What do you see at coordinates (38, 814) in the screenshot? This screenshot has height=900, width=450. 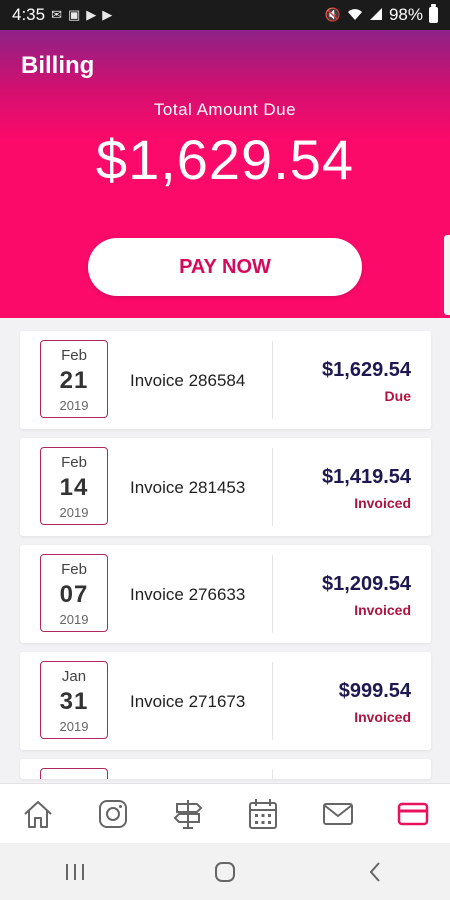 I see `home-icon` at bounding box center [38, 814].